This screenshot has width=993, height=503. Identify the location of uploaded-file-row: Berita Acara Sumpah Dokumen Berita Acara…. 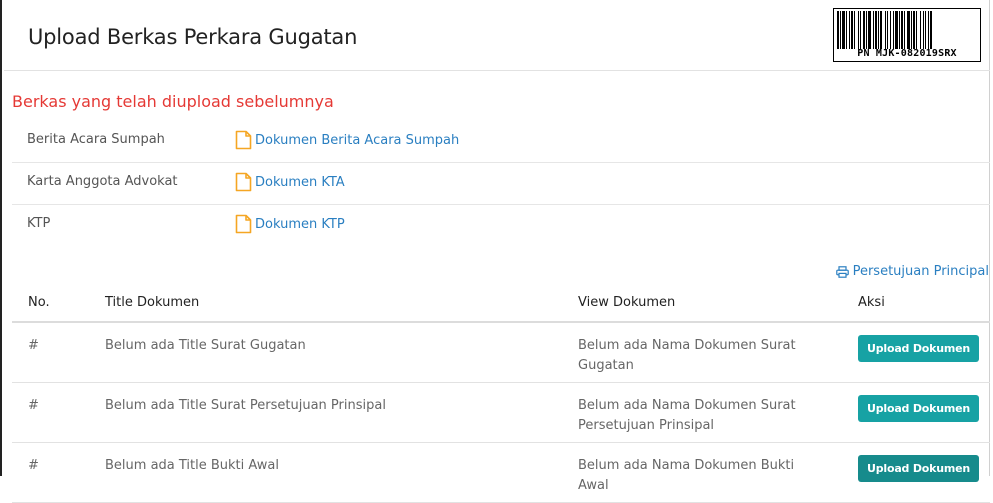
(501, 141).